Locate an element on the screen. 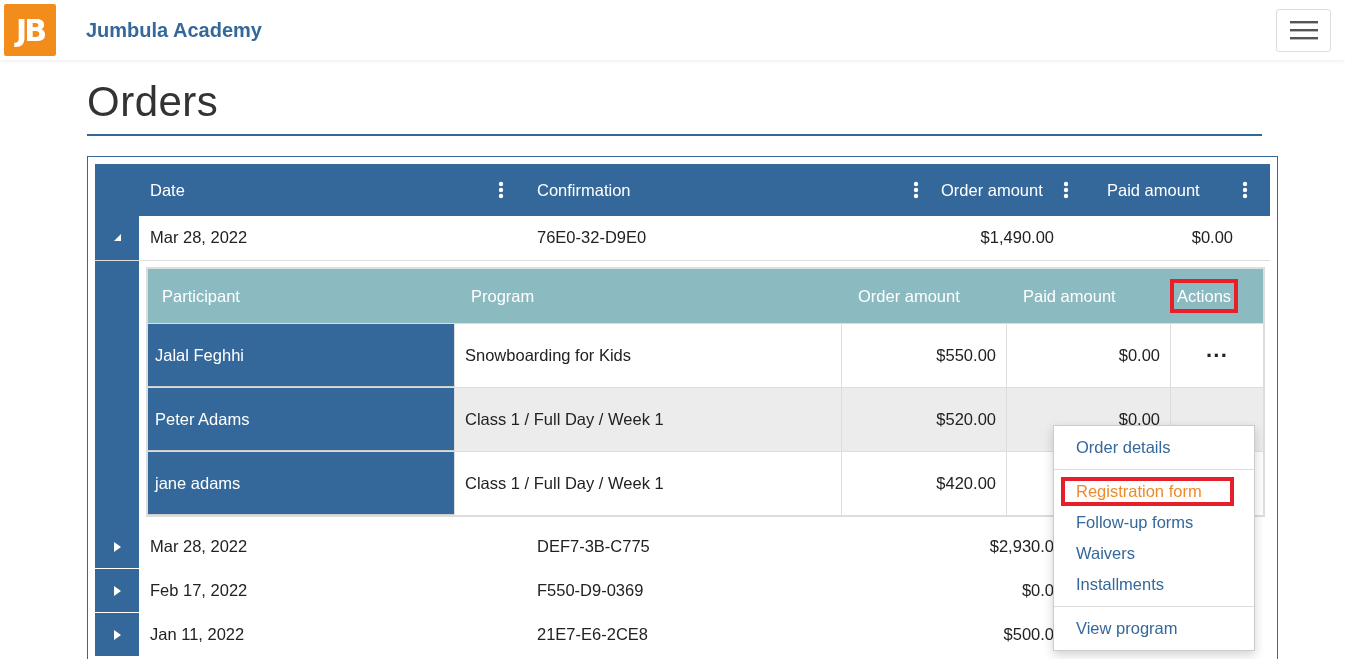 This screenshot has width=1345, height=659. column-header: Program is located at coordinates (503, 296).